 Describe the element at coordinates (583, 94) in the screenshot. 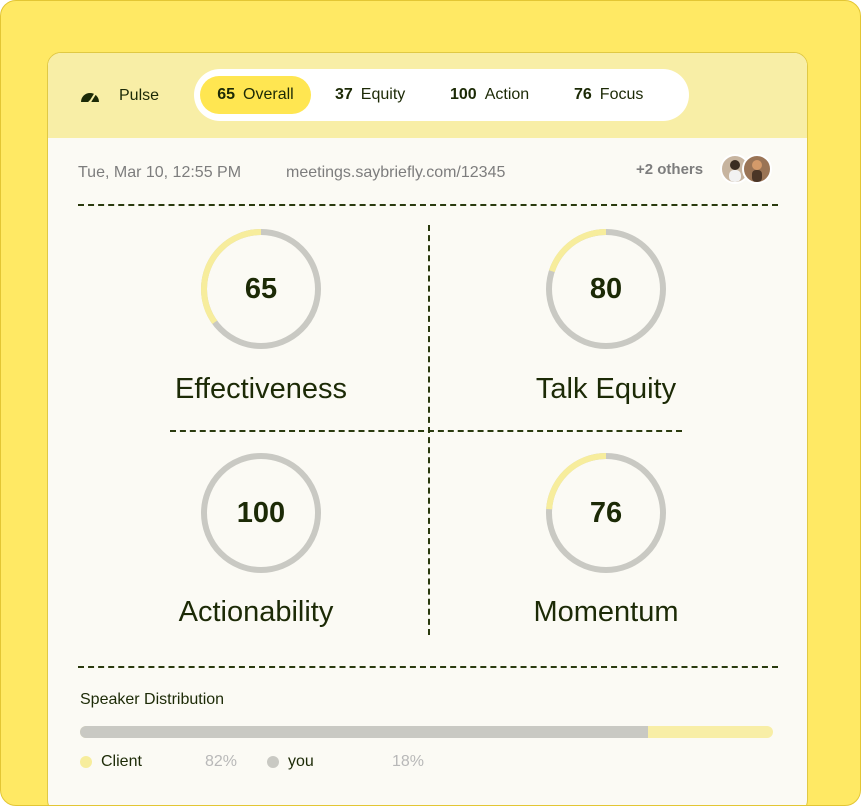

I see `tab-focus-score: 76` at that location.